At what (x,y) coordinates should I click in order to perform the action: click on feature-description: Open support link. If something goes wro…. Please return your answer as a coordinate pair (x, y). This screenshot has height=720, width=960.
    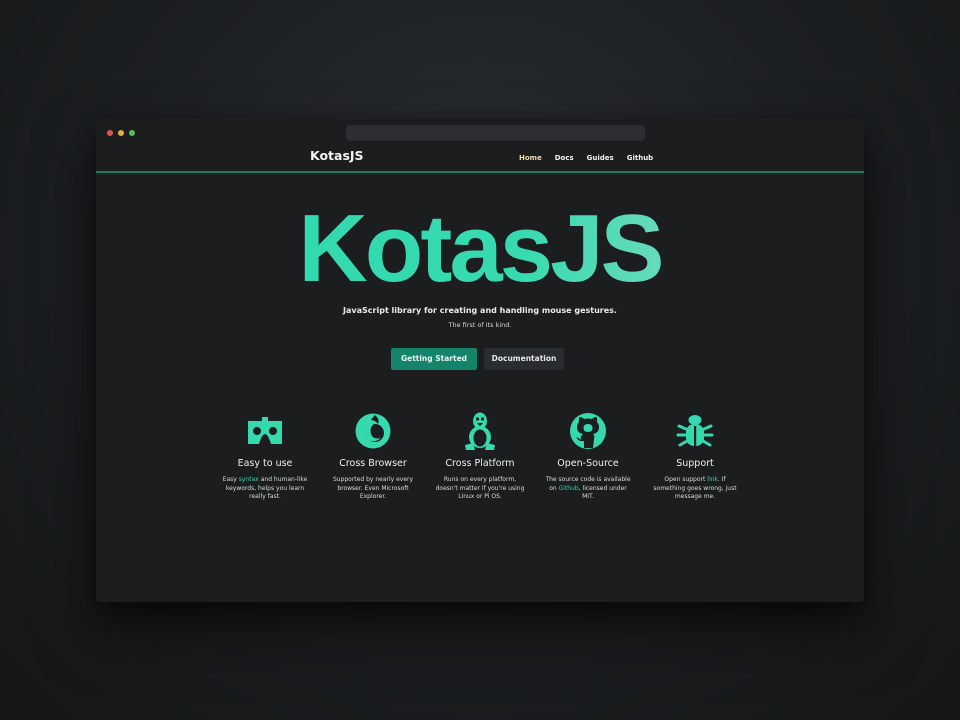
    Looking at the image, I should click on (695, 489).